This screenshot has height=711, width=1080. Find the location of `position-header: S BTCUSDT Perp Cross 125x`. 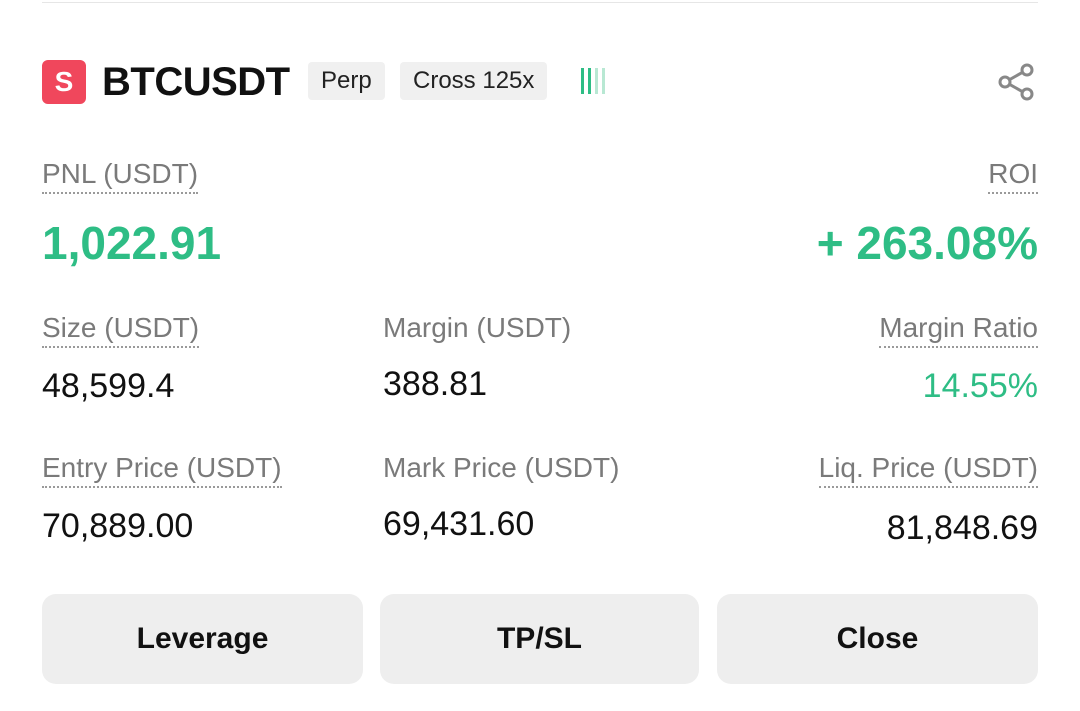

position-header: S BTCUSDT Perp Cross 125x is located at coordinates (540, 82).